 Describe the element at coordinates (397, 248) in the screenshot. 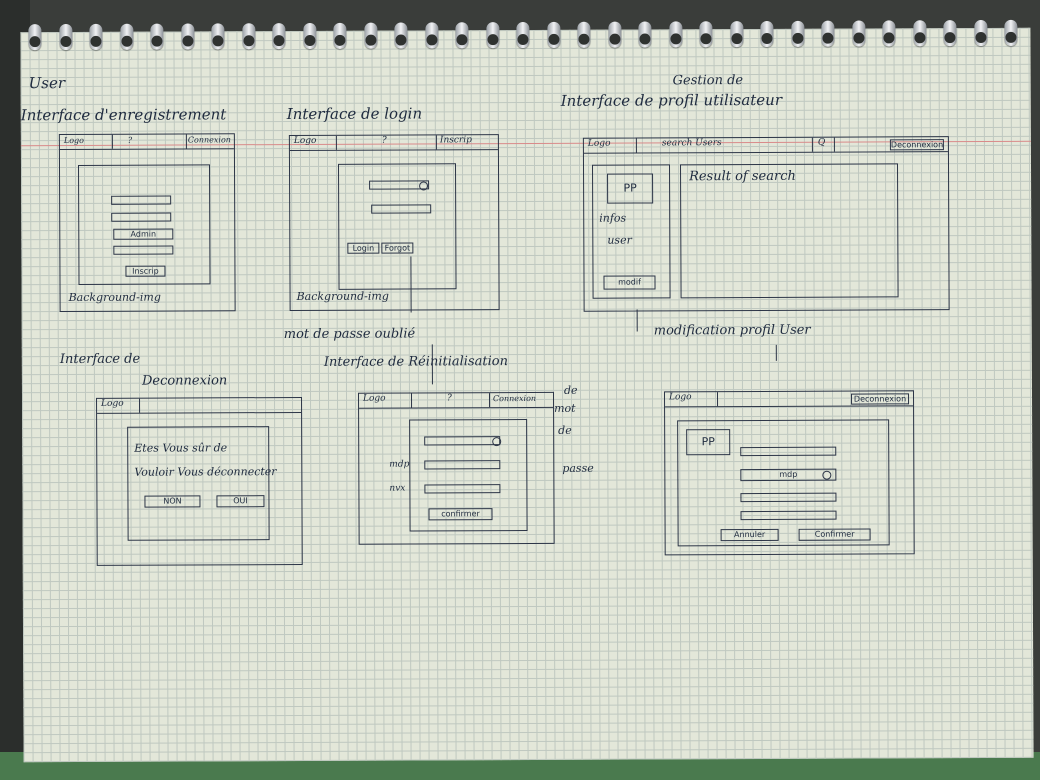

I see `forgot-password-button: Forgot` at that location.